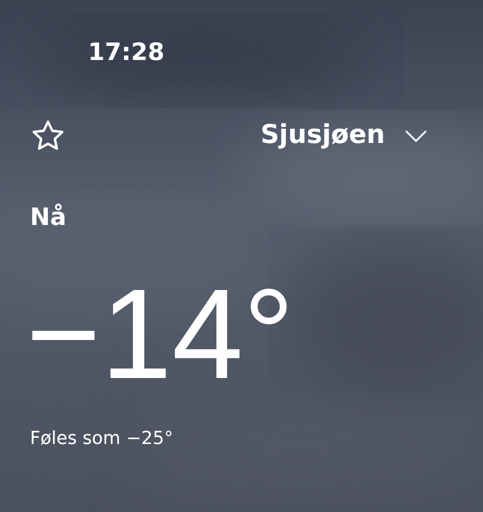 Image resolution: width=483 pixels, height=512 pixels. I want to click on location-dropdown: Sjusjøen, so click(343, 135).